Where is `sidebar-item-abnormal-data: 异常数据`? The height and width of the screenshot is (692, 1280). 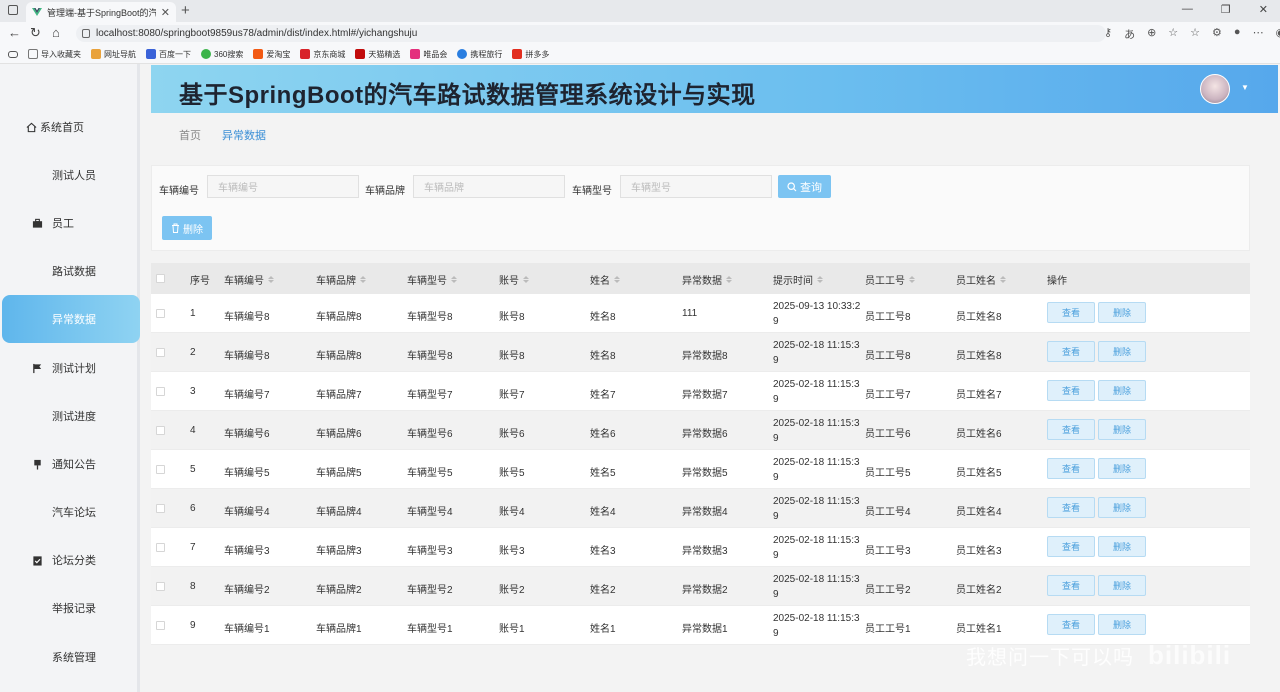 sidebar-item-abnormal-data: 异常数据 is located at coordinates (71, 319).